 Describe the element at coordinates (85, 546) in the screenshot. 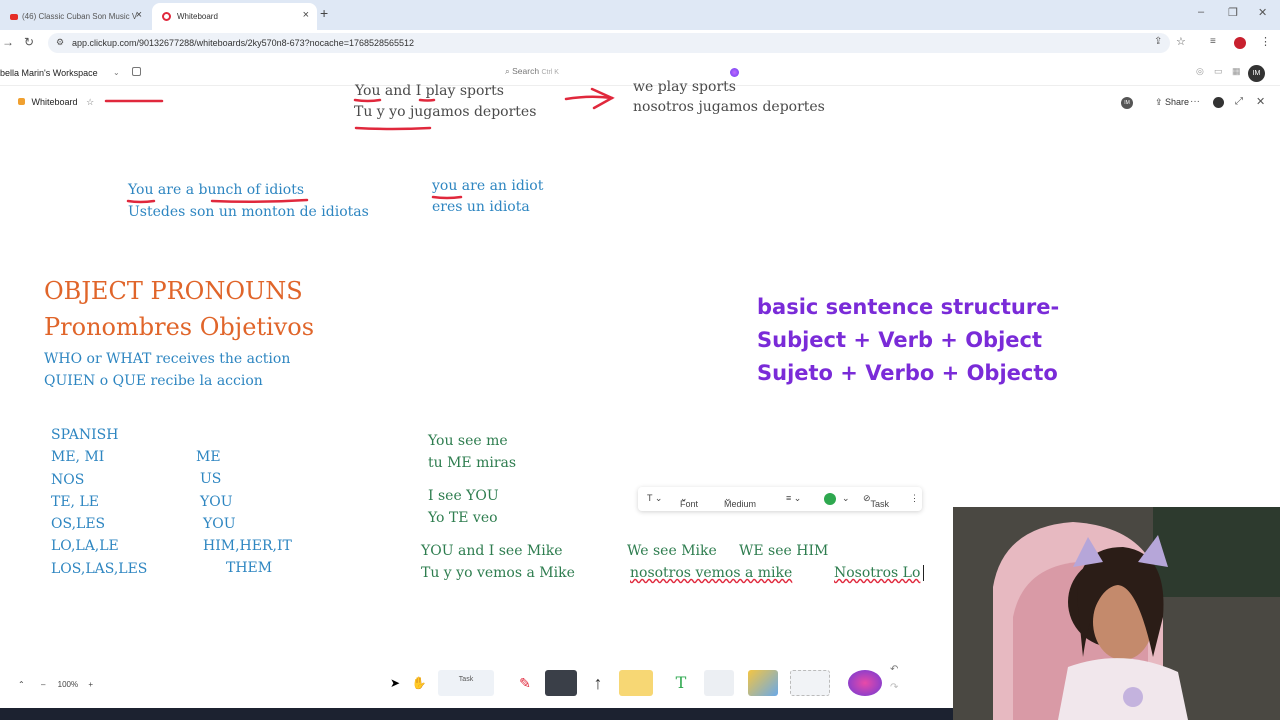

I see `pronoun-cell: LO,LA,LE` at that location.